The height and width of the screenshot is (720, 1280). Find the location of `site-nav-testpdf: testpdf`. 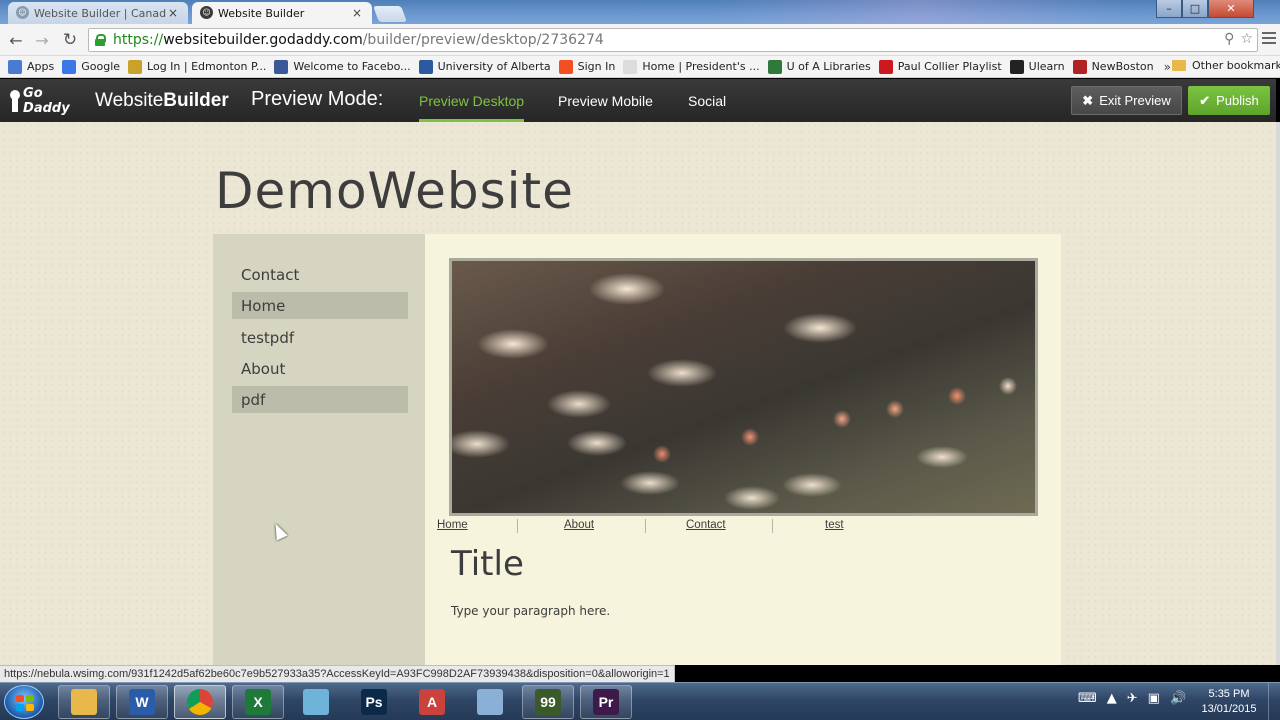

site-nav-testpdf: testpdf is located at coordinates (320, 337).